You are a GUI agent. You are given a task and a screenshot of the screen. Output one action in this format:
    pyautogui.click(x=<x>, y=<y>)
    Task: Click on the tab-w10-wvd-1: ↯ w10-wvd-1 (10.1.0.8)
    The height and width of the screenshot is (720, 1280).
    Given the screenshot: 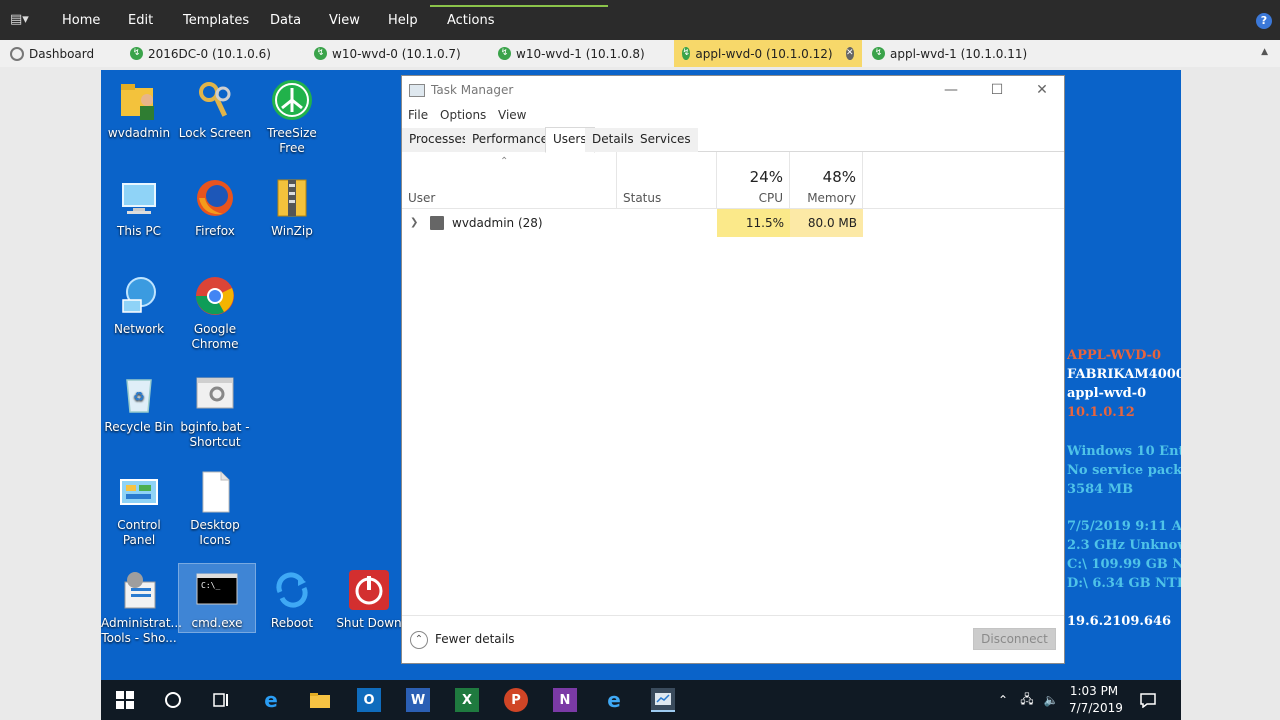 What is the action you would take?
    pyautogui.click(x=571, y=53)
    